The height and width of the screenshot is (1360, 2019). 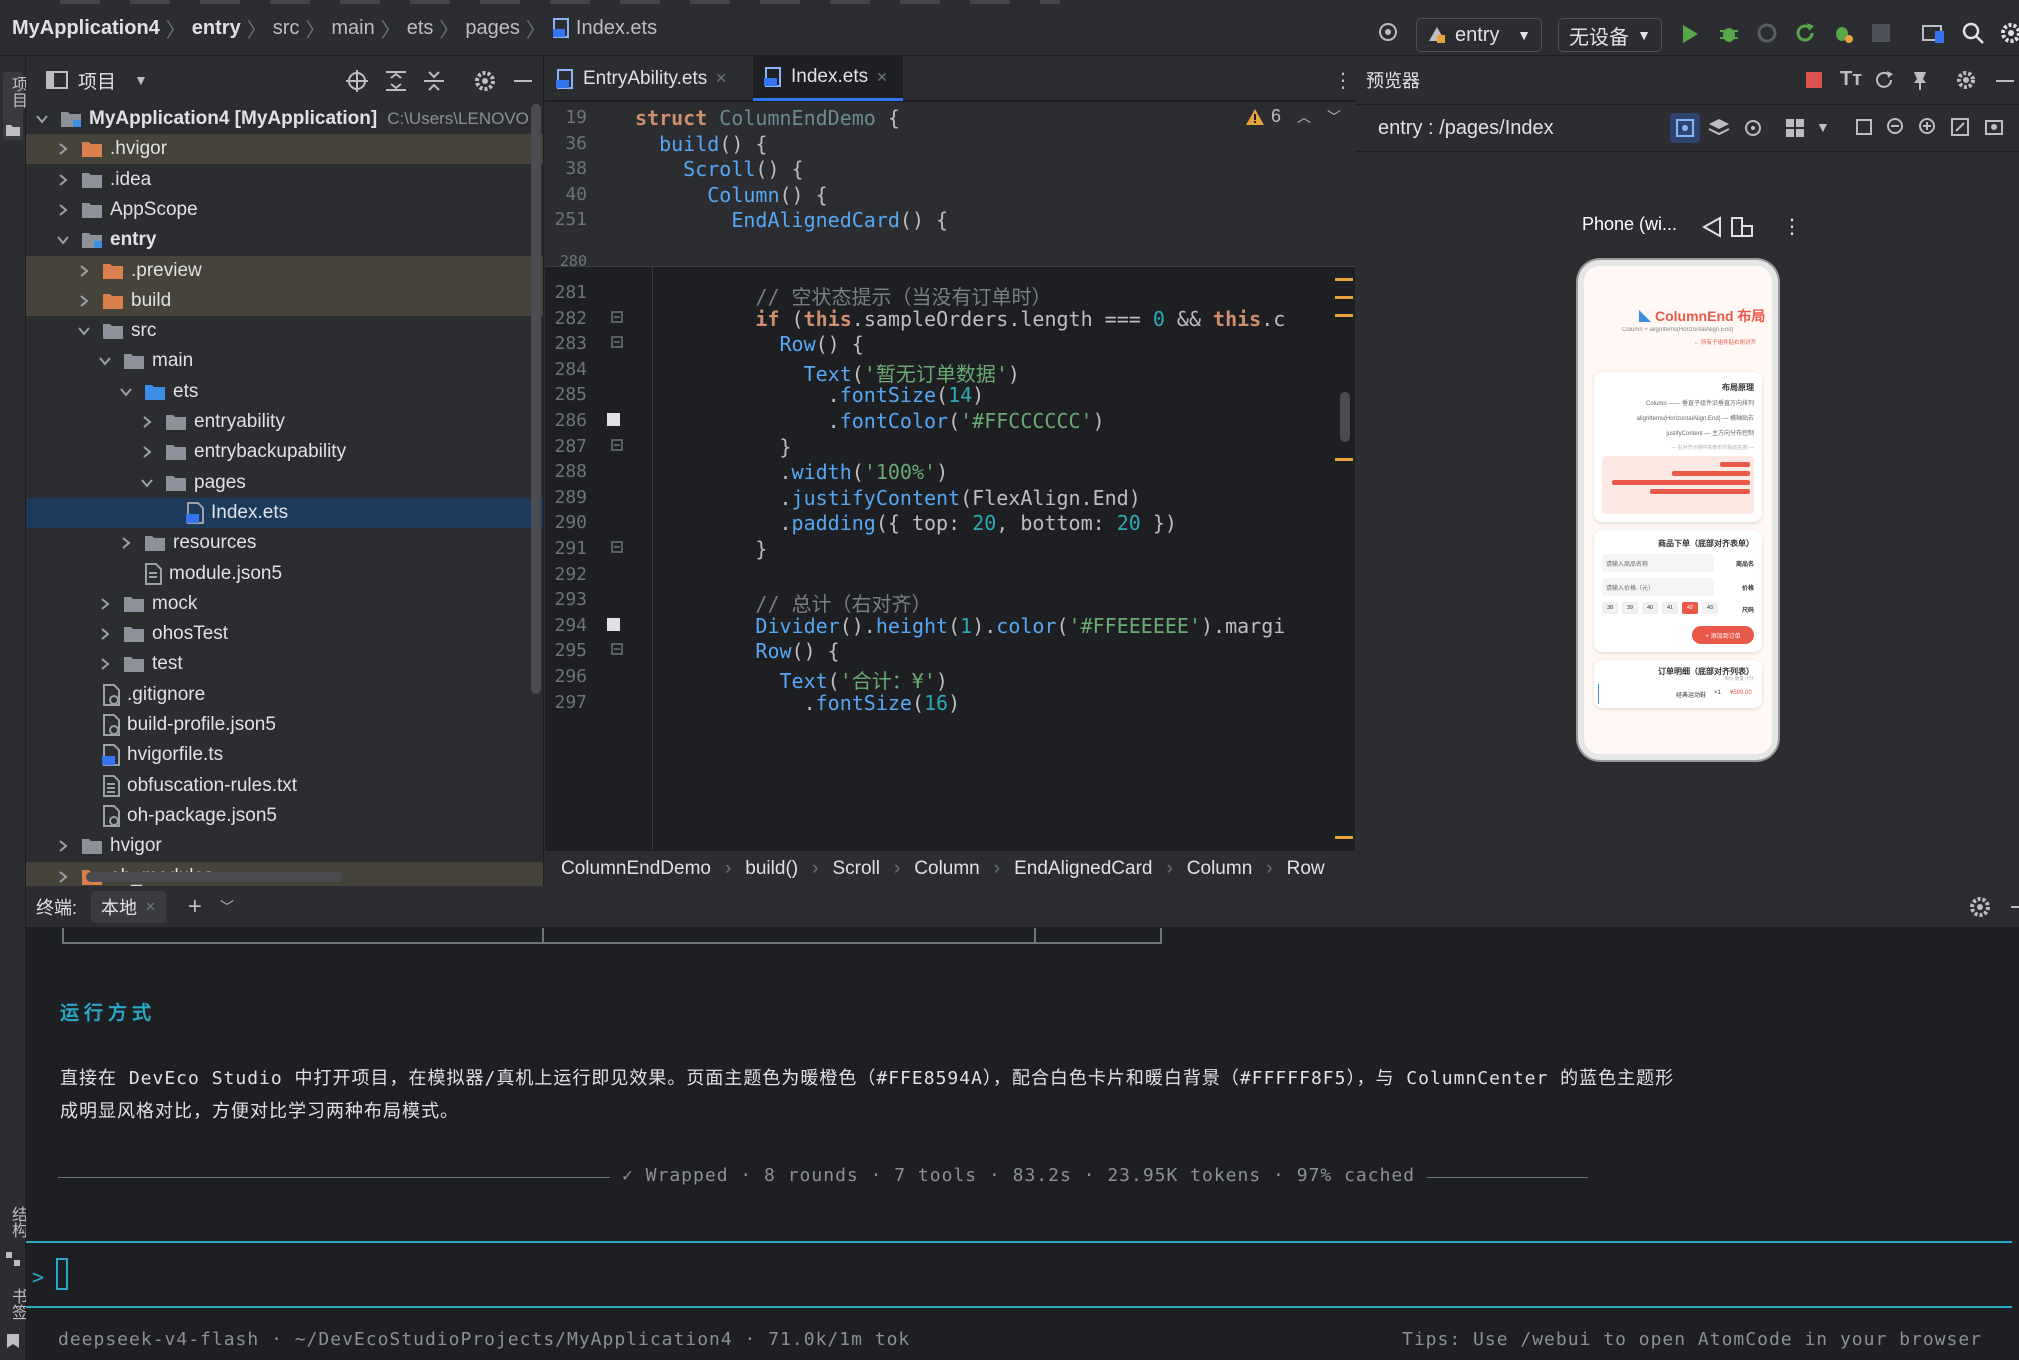 What do you see at coordinates (1334, 117) in the screenshot?
I see `chevron-down-icon: ﹀` at bounding box center [1334, 117].